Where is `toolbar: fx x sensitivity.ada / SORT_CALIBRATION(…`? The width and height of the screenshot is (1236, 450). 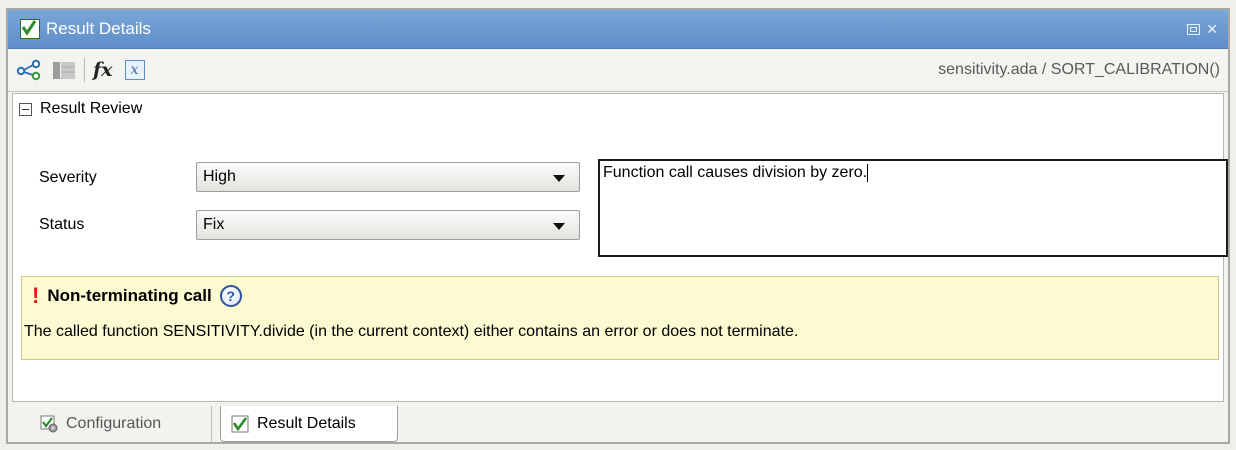 toolbar: fx x sensitivity.ada / SORT_CALIBRATION(… is located at coordinates (618, 70).